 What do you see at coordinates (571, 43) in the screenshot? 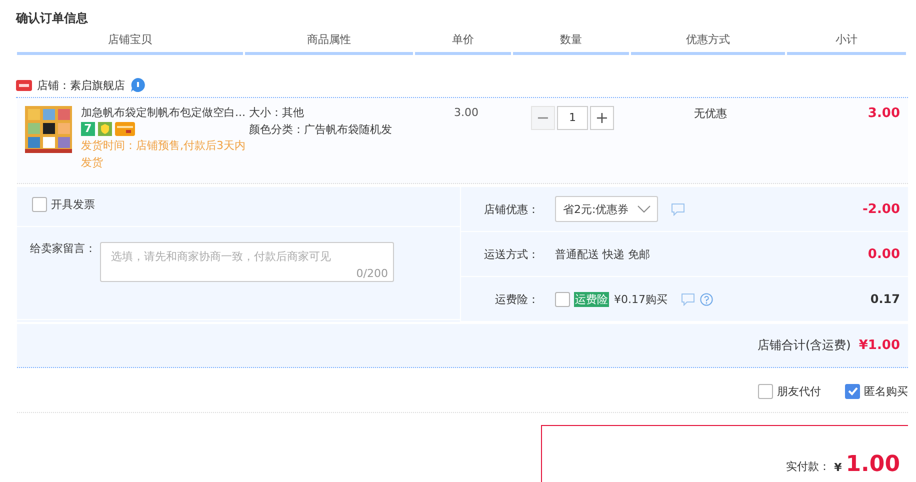
I see `column-header: 数量` at bounding box center [571, 43].